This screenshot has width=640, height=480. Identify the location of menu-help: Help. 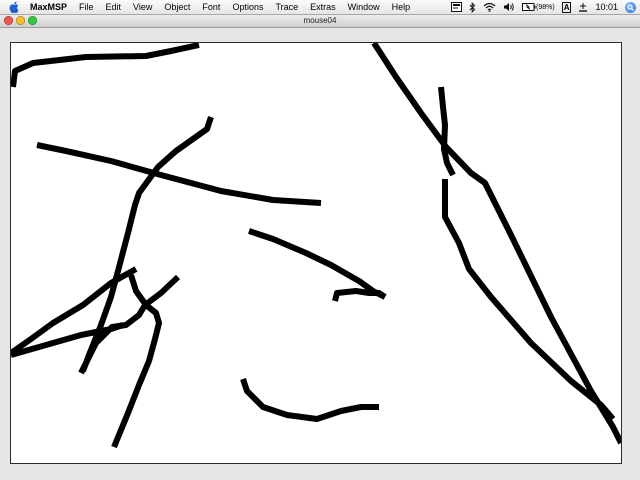
(401, 7).